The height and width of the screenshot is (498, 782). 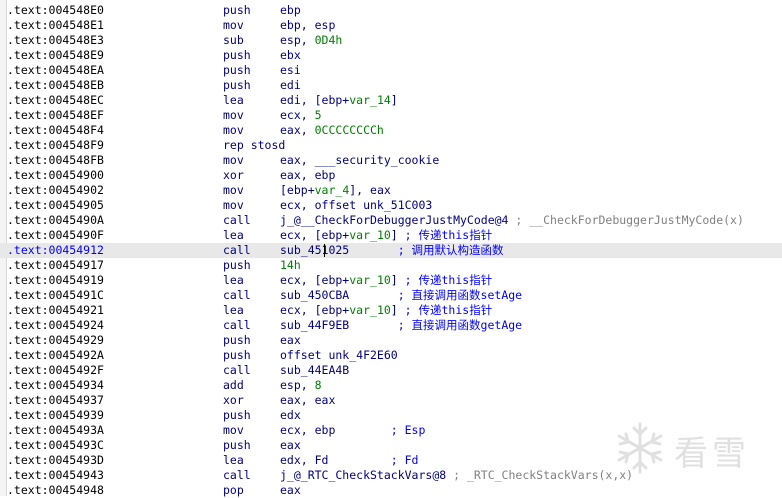 I want to click on instruction-address: .text:0045490F, so click(x=55, y=235).